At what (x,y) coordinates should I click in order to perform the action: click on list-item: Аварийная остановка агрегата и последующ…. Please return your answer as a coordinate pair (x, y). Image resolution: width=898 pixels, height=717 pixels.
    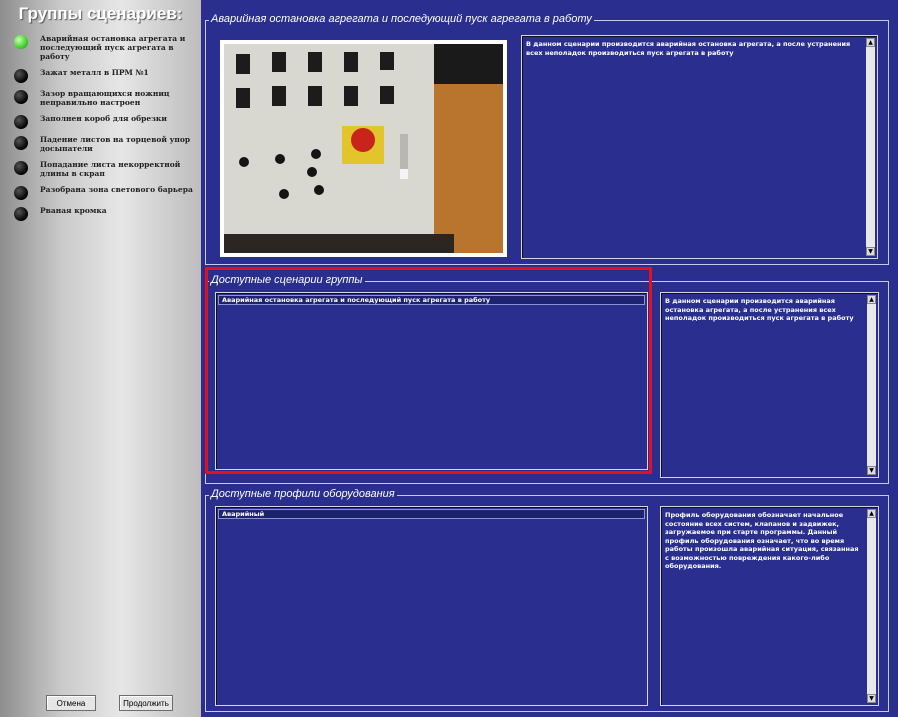
    Looking at the image, I should click on (431, 300).